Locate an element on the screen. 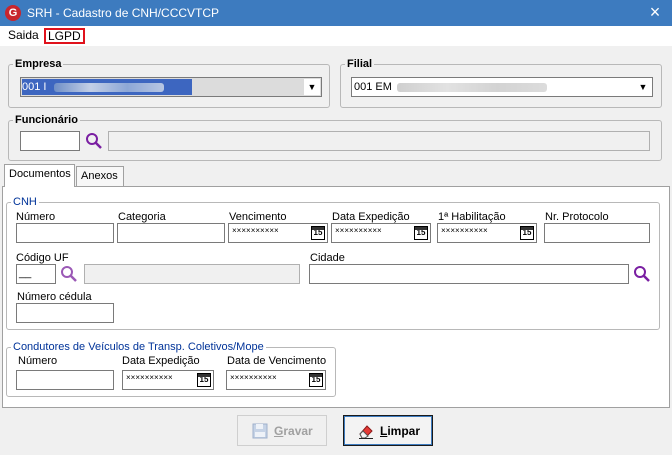 The width and height of the screenshot is (672, 455). empresa-legend: Empresa is located at coordinates (38, 64).